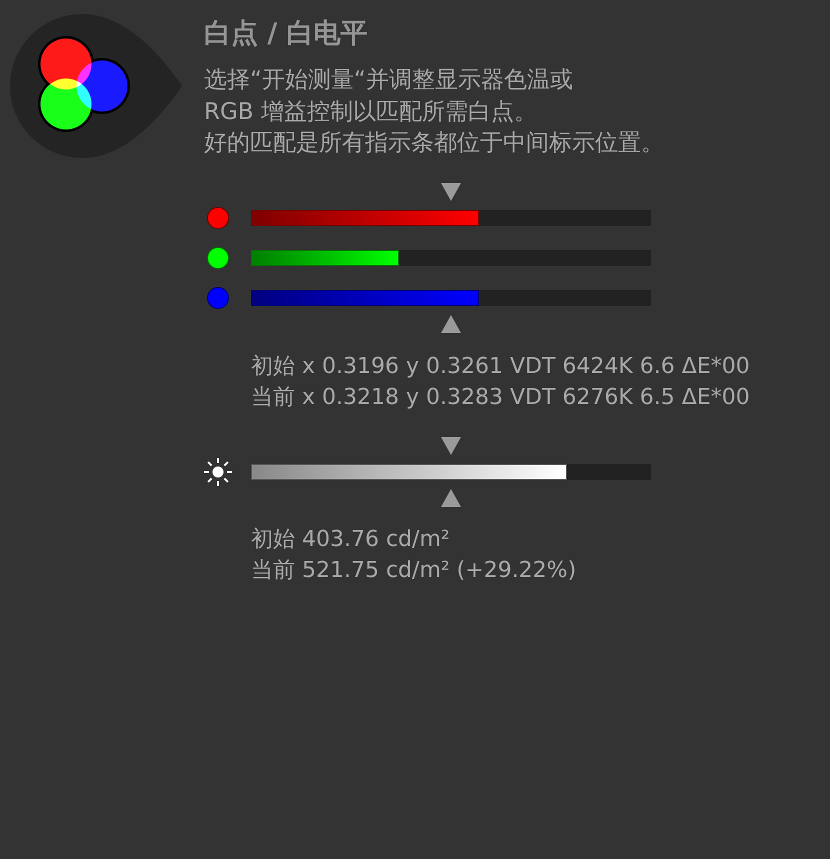 The height and width of the screenshot is (859, 830). I want to click on instruction-text: 选择“开始测量“并调整显示器色温或 RGB 增益控制以匹配所需白点。 好的匹配是所有指示条都位于中间标示位置。, so click(434, 112).